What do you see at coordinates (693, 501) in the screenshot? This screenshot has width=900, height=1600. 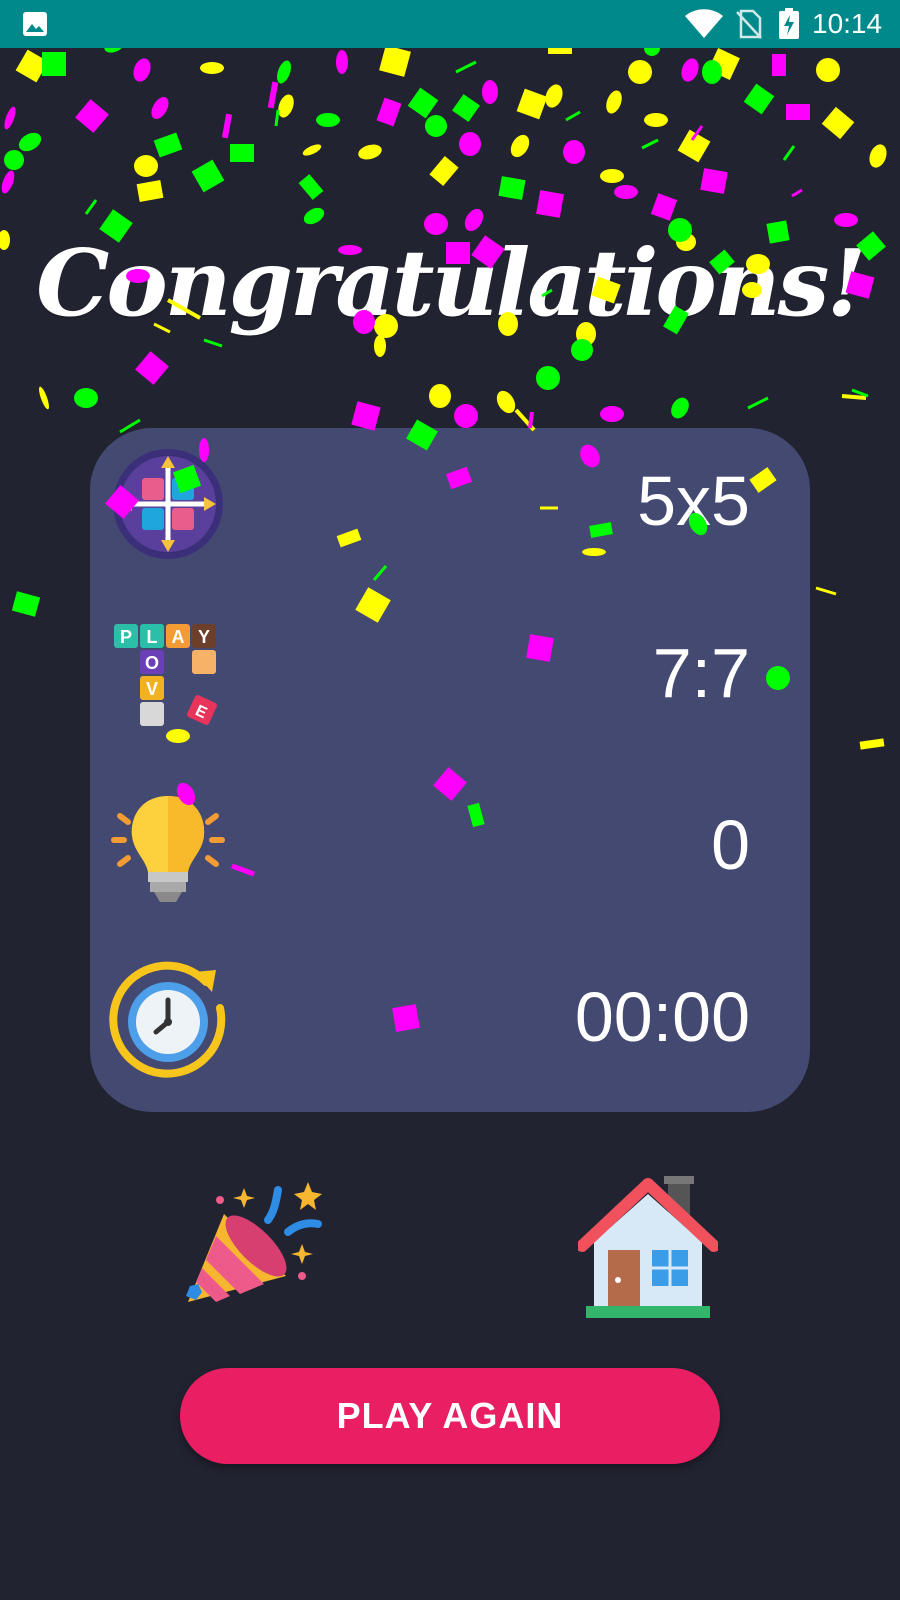 I see `grid-size-value: 5x5` at bounding box center [693, 501].